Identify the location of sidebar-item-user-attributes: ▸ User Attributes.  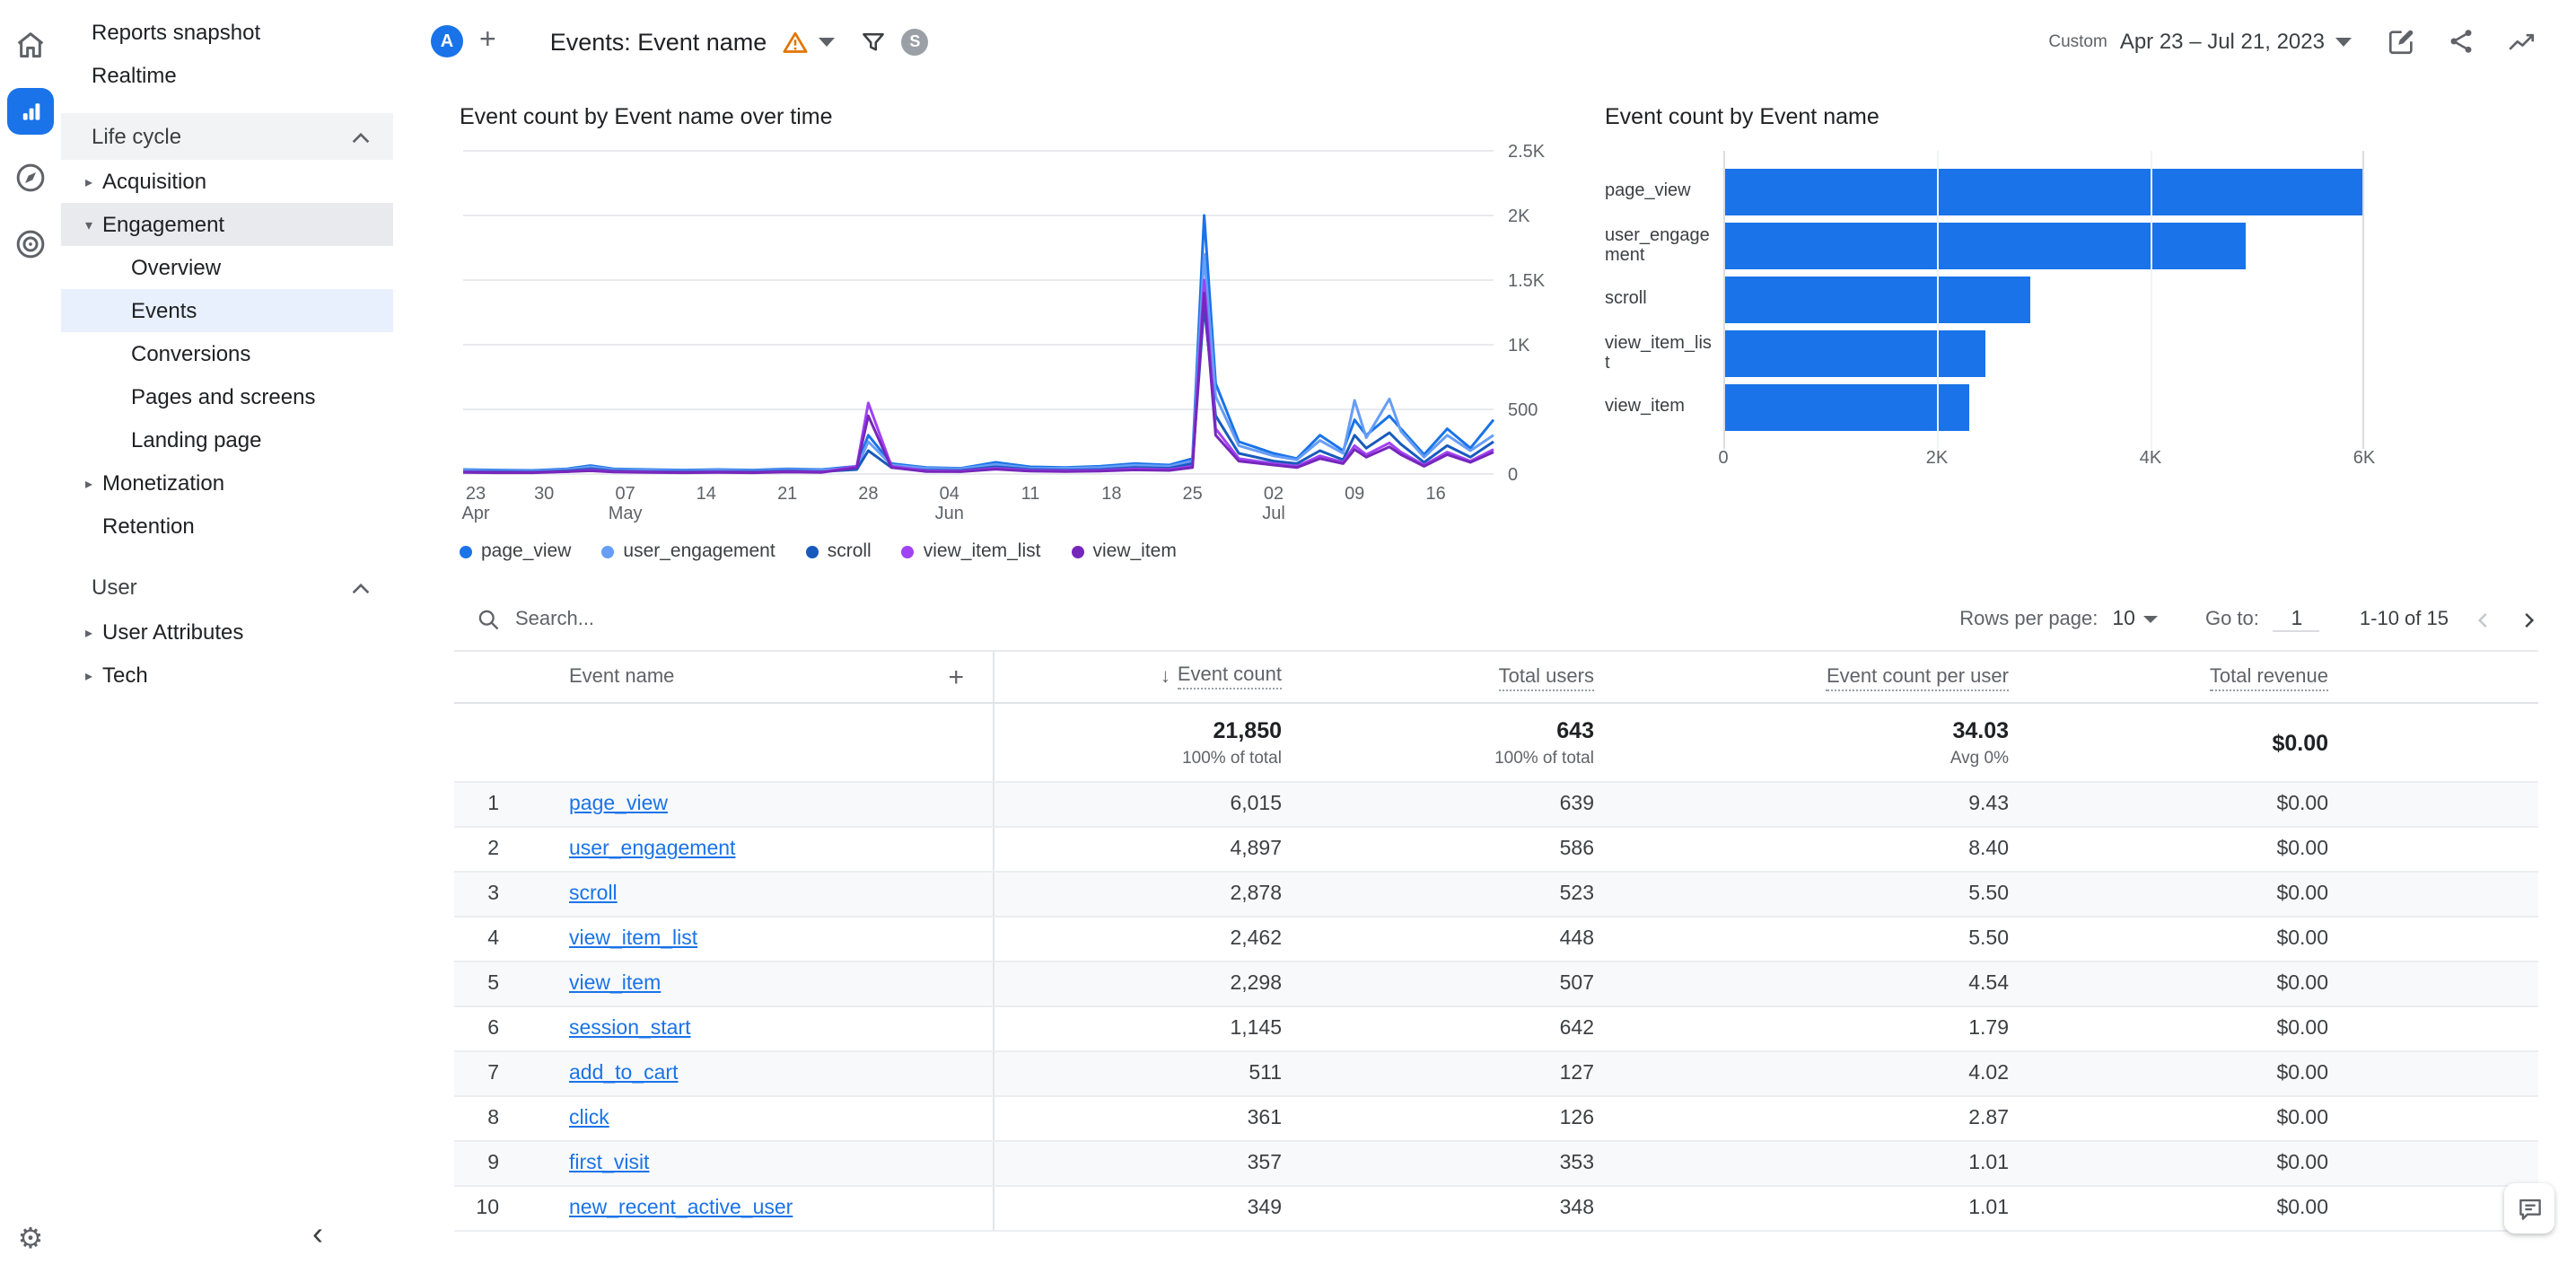
(227, 632).